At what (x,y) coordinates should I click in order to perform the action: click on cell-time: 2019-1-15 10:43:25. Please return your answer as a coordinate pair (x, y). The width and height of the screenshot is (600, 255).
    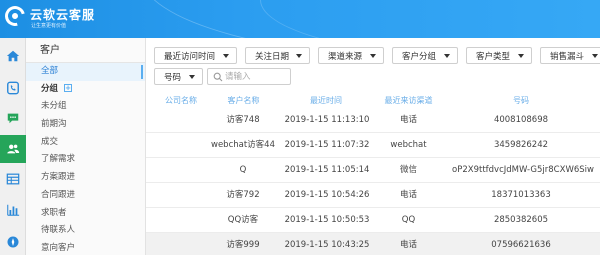
    Looking at the image, I should click on (327, 245).